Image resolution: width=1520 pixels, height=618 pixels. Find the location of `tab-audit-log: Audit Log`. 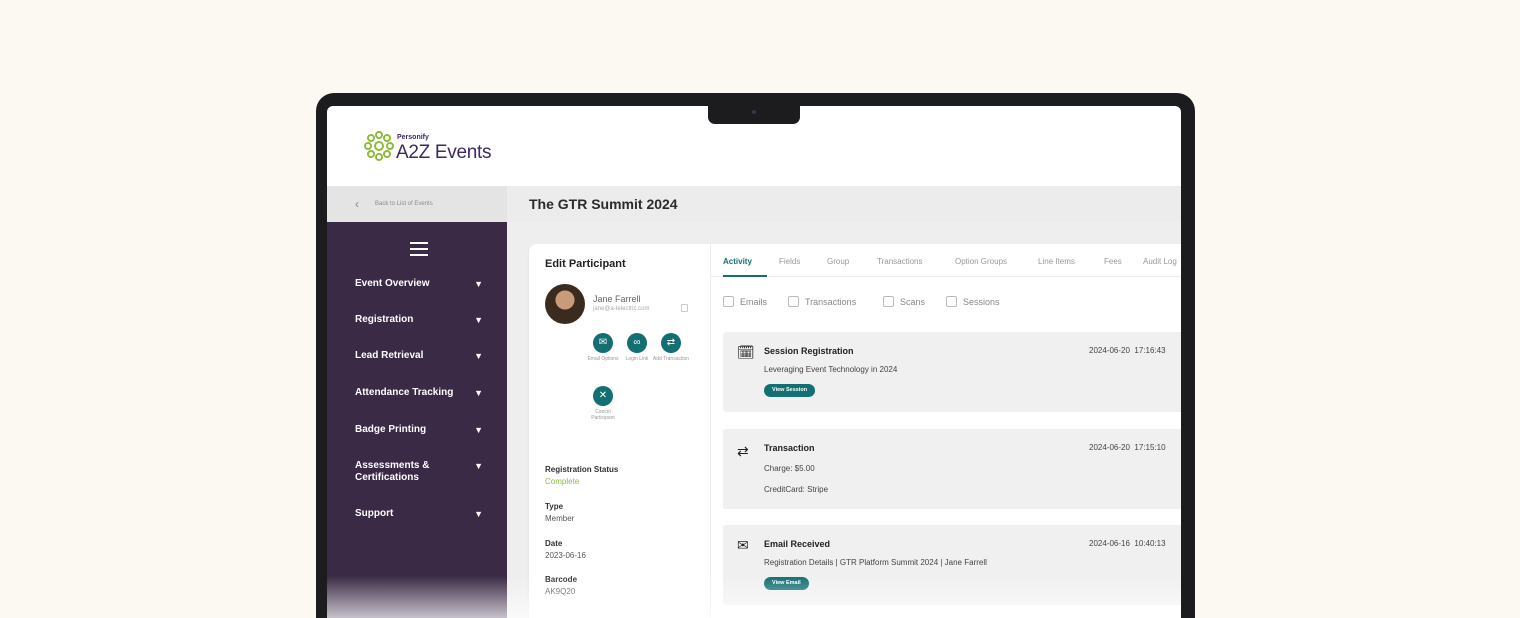

tab-audit-log: Audit Log is located at coordinates (1160, 261).